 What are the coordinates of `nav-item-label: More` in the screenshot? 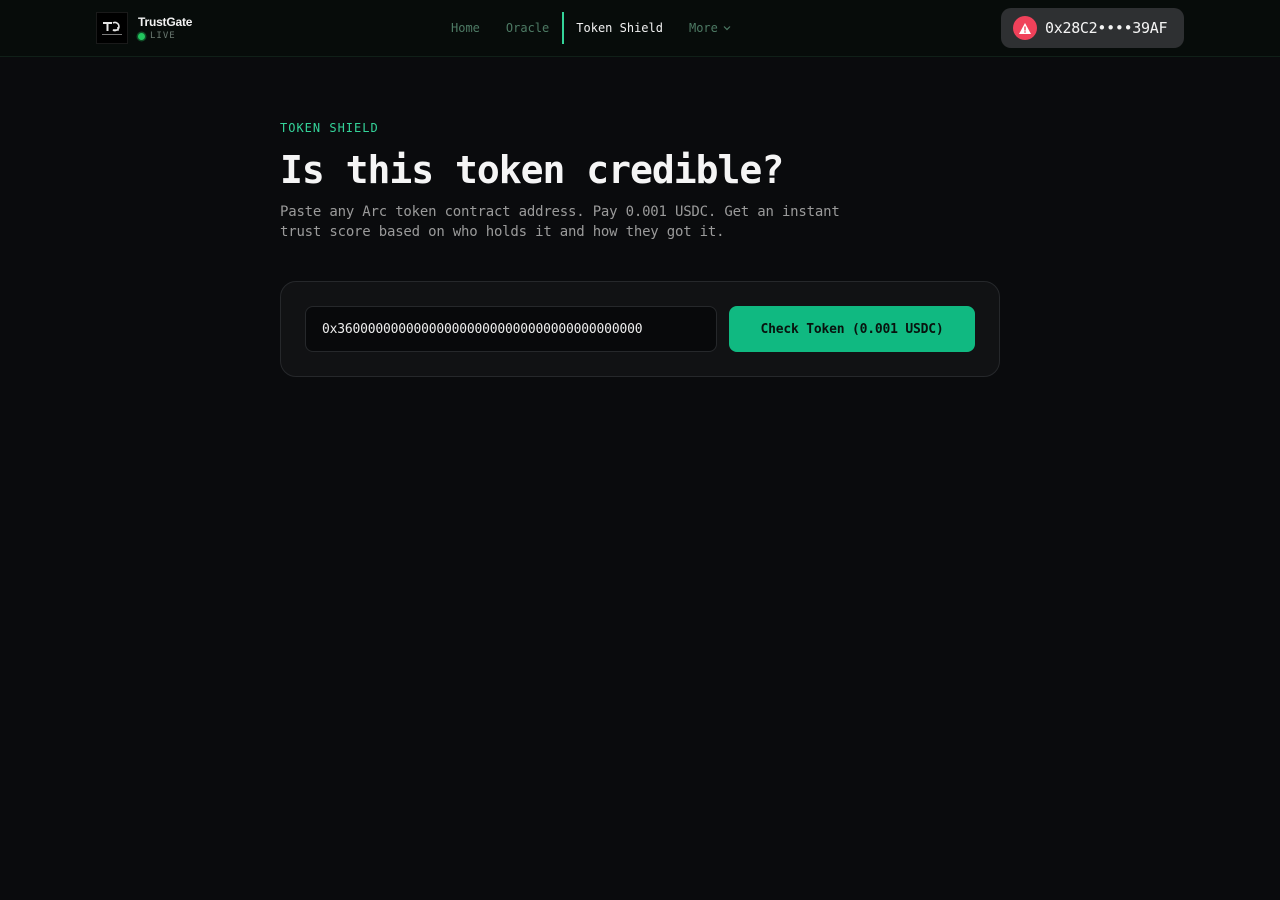 It's located at (703, 28).